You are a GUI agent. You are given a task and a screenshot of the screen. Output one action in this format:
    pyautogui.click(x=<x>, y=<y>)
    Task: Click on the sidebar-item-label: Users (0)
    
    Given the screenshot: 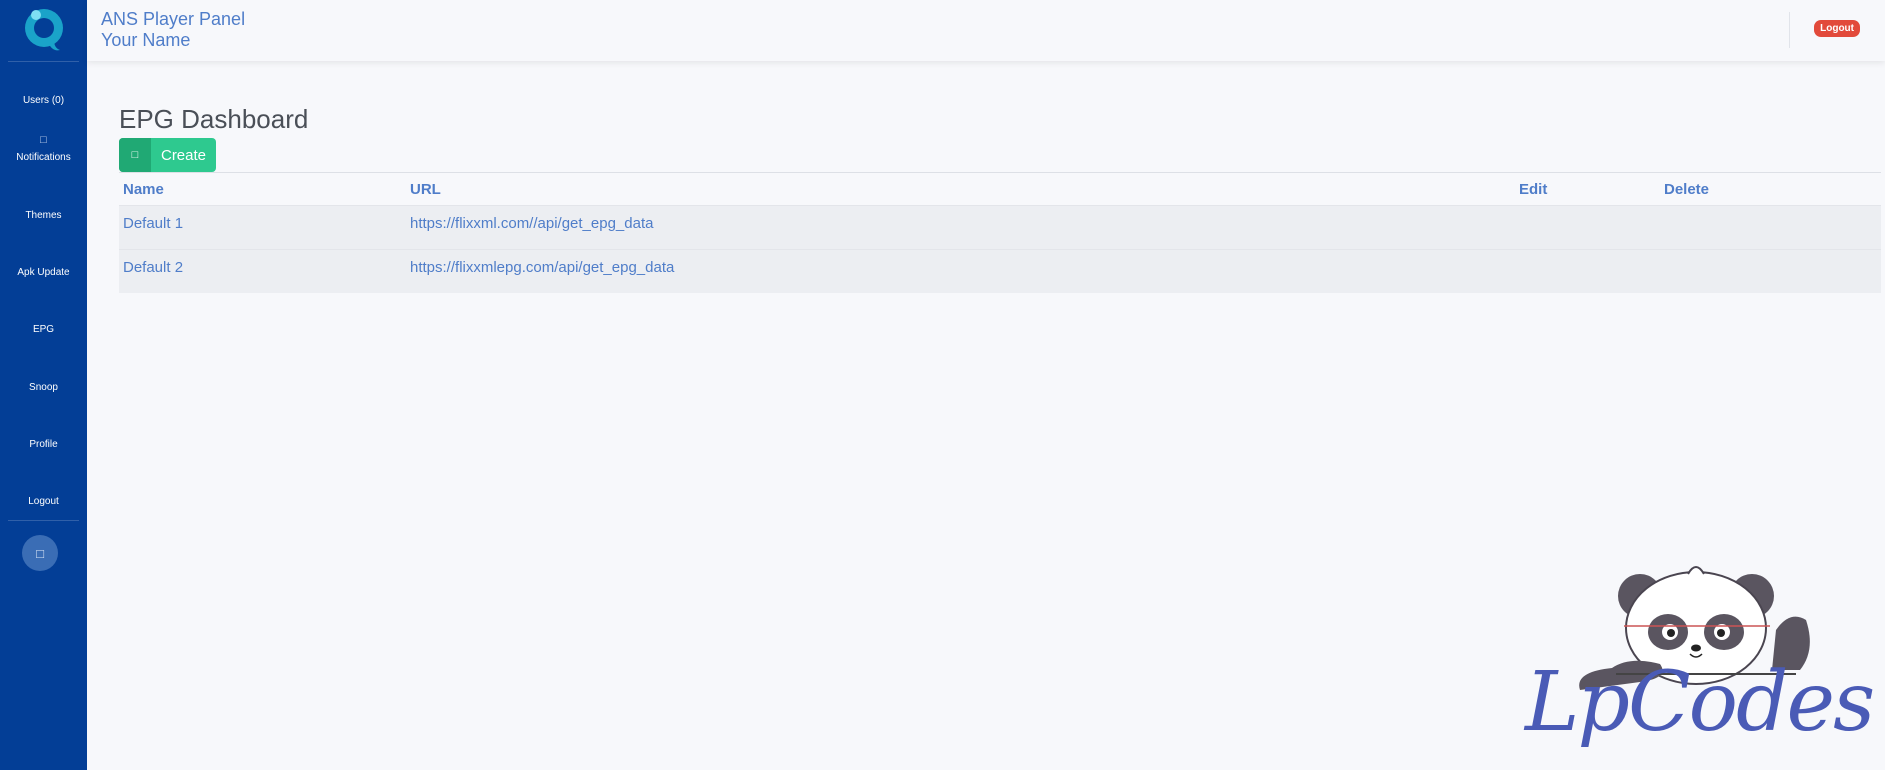 What is the action you would take?
    pyautogui.click(x=43, y=100)
    